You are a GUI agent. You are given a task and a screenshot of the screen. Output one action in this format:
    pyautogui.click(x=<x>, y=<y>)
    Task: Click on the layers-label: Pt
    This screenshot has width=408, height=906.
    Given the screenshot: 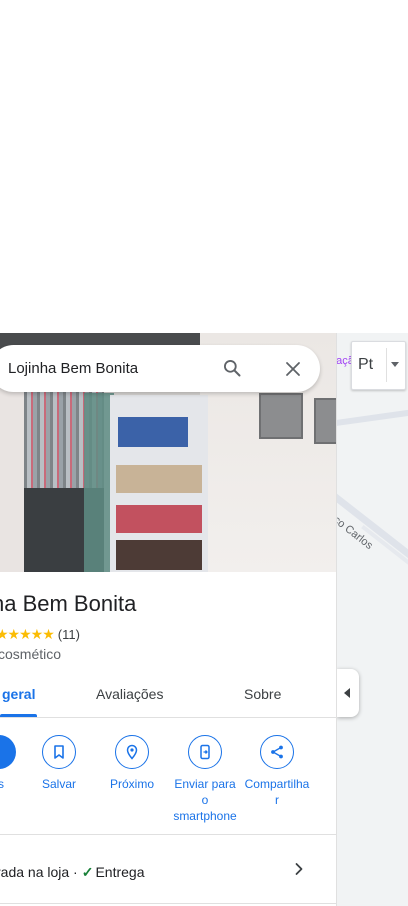 What is the action you would take?
    pyautogui.click(x=366, y=364)
    